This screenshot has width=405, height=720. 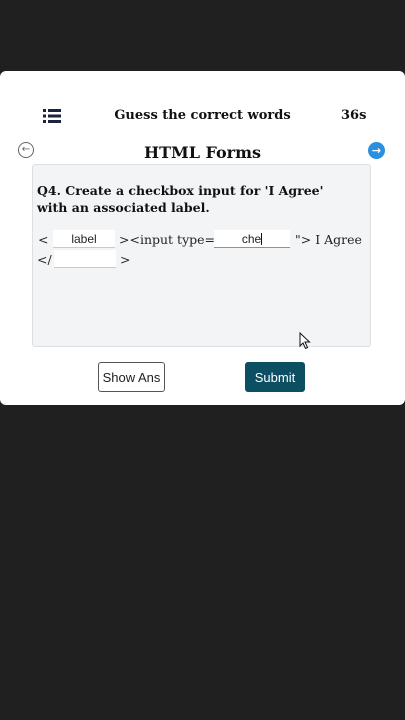 I want to click on timer: 36s, so click(x=354, y=115).